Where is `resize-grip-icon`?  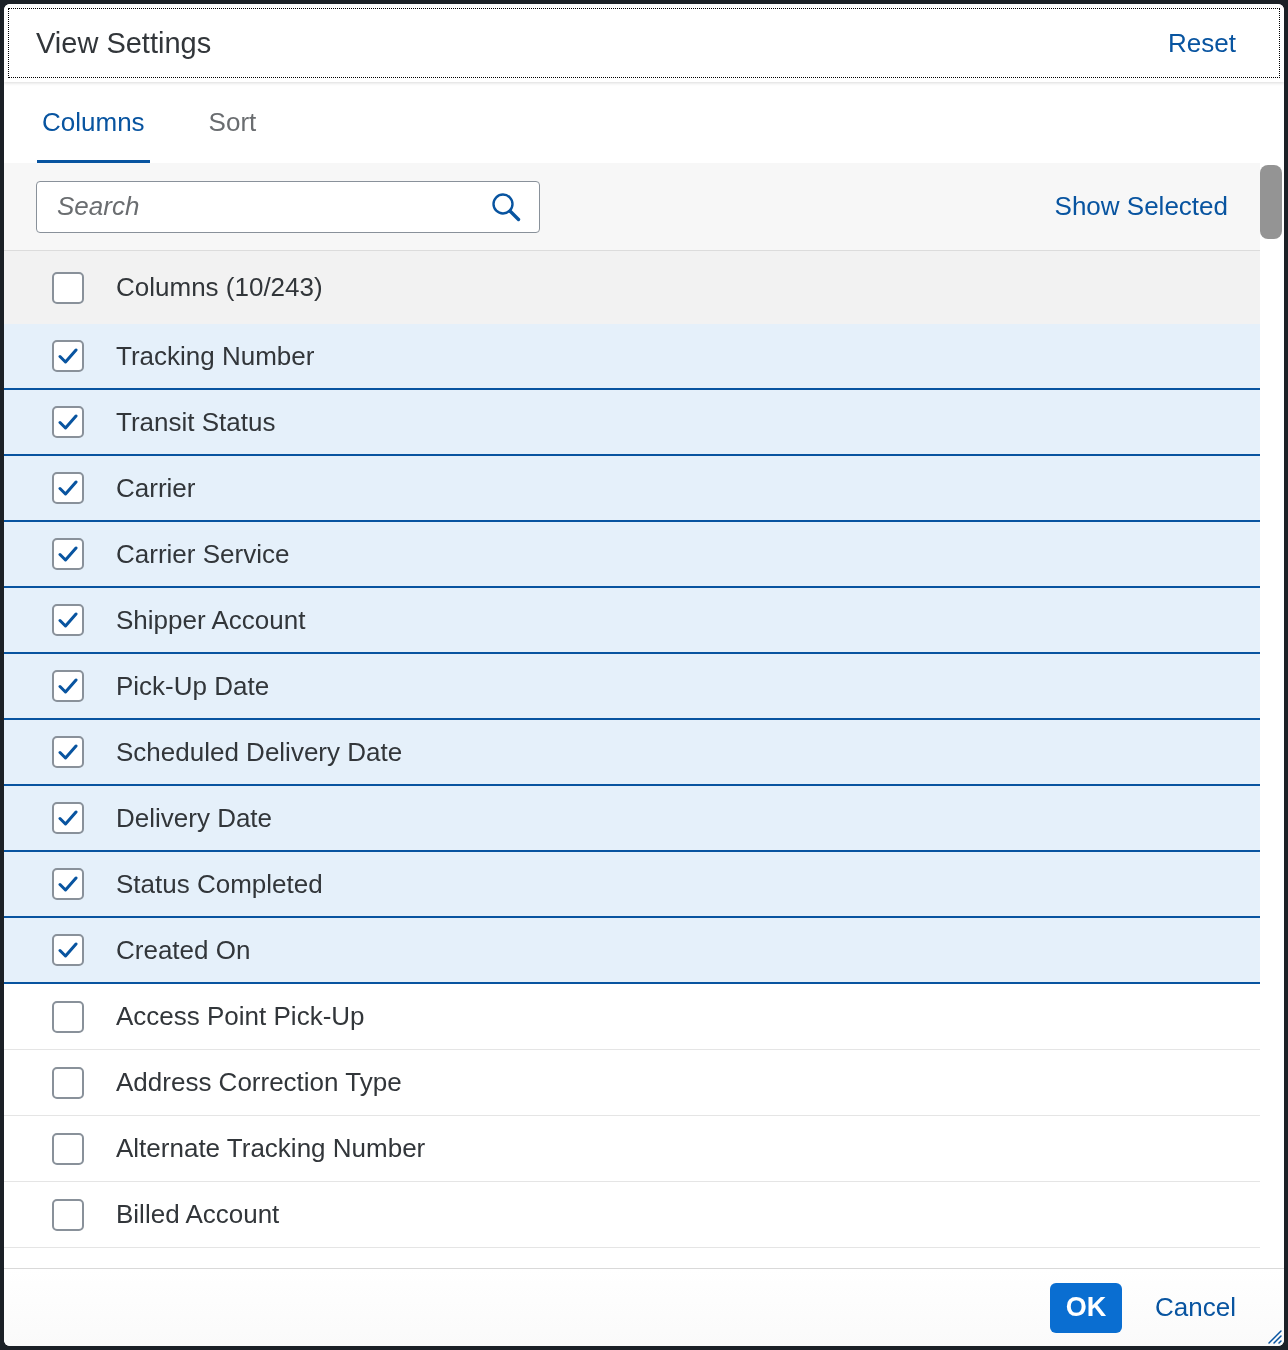
resize-grip-icon is located at coordinates (1274, 1336).